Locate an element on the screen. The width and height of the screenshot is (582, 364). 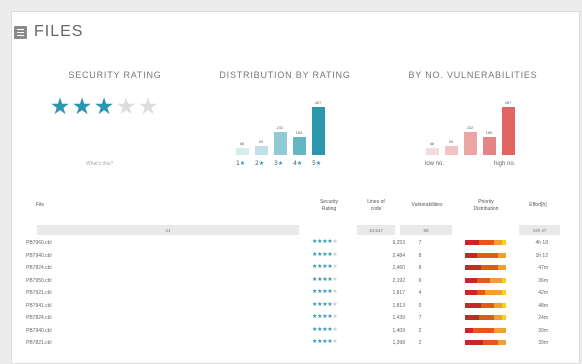
effort-value: 42m is located at coordinates (543, 293).